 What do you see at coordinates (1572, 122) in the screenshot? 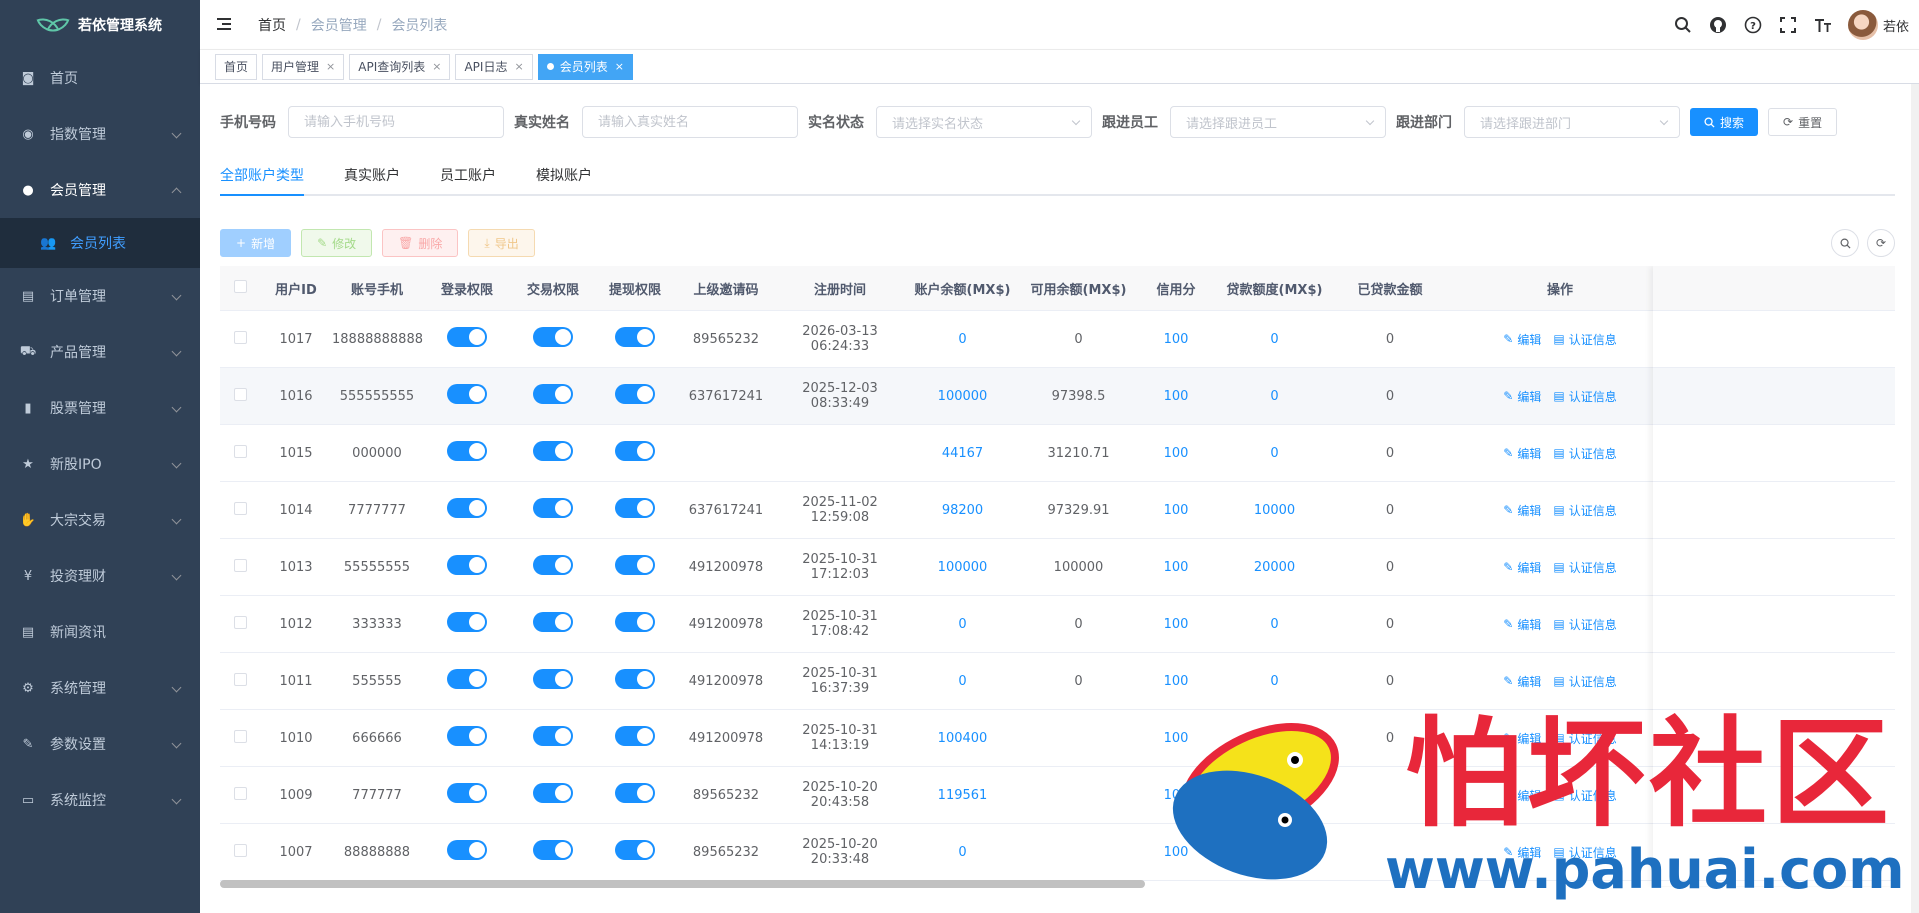
I see `dept-select: 请选择跟进部门` at bounding box center [1572, 122].